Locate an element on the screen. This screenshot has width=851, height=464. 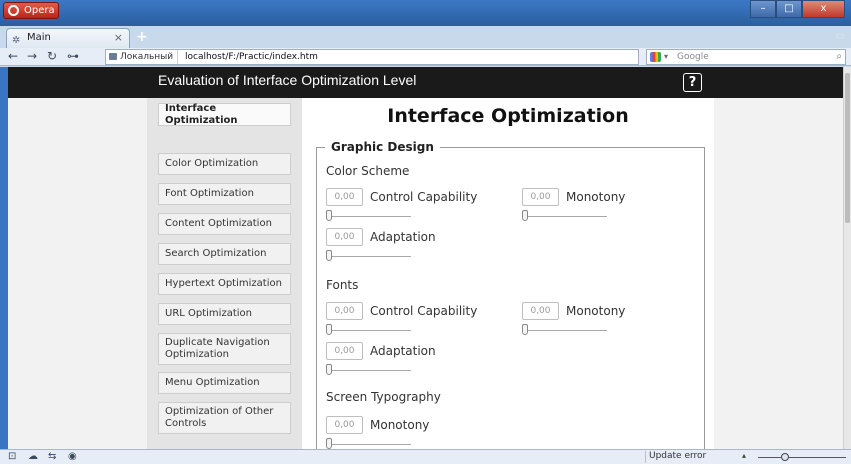
section-title-color-scheme: Color Scheme is located at coordinates (368, 171).